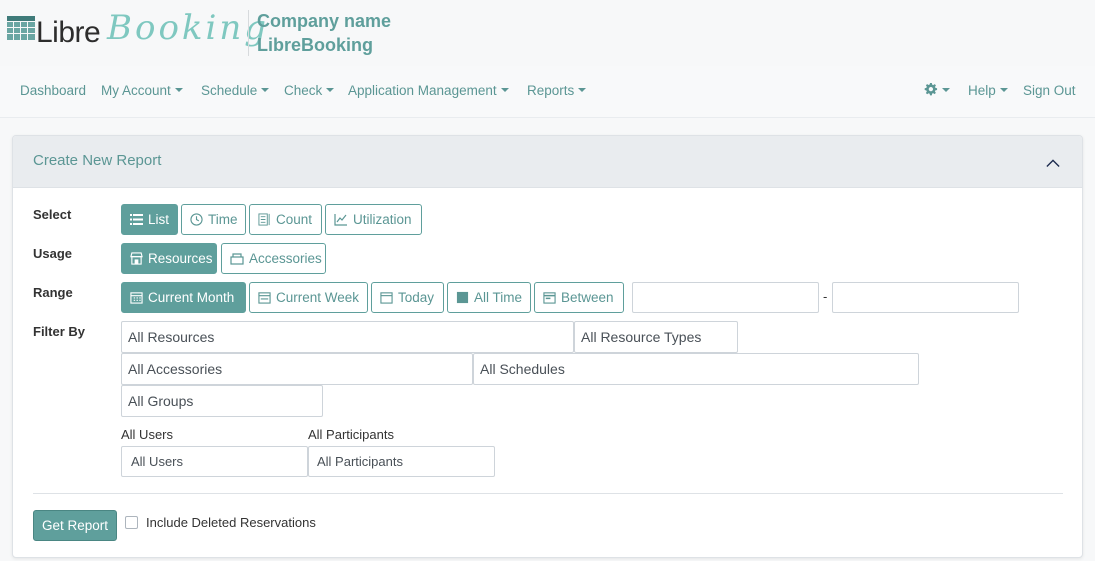  Describe the element at coordinates (75, 525) in the screenshot. I see `get-report-button: Get Report` at that location.